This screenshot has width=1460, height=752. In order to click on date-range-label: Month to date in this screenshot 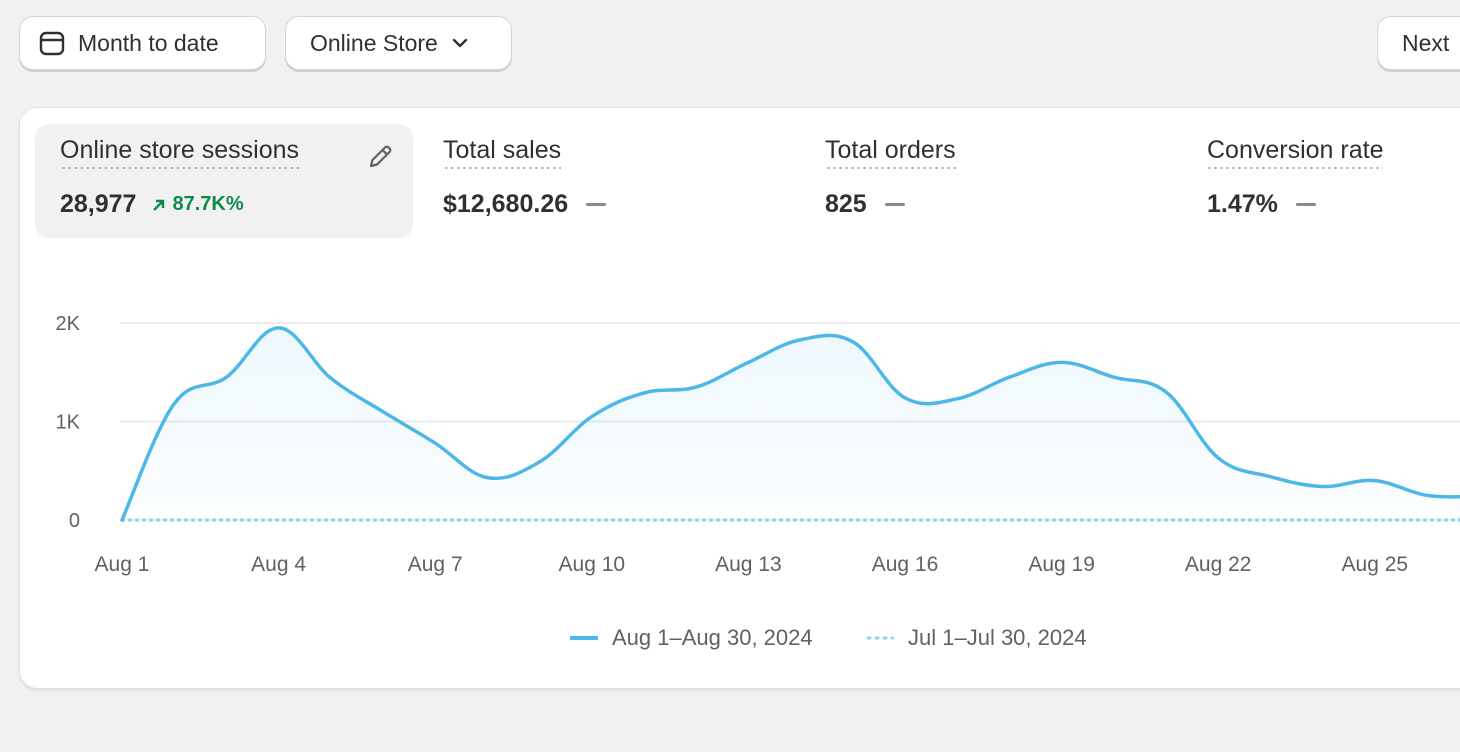, I will do `click(148, 42)`.